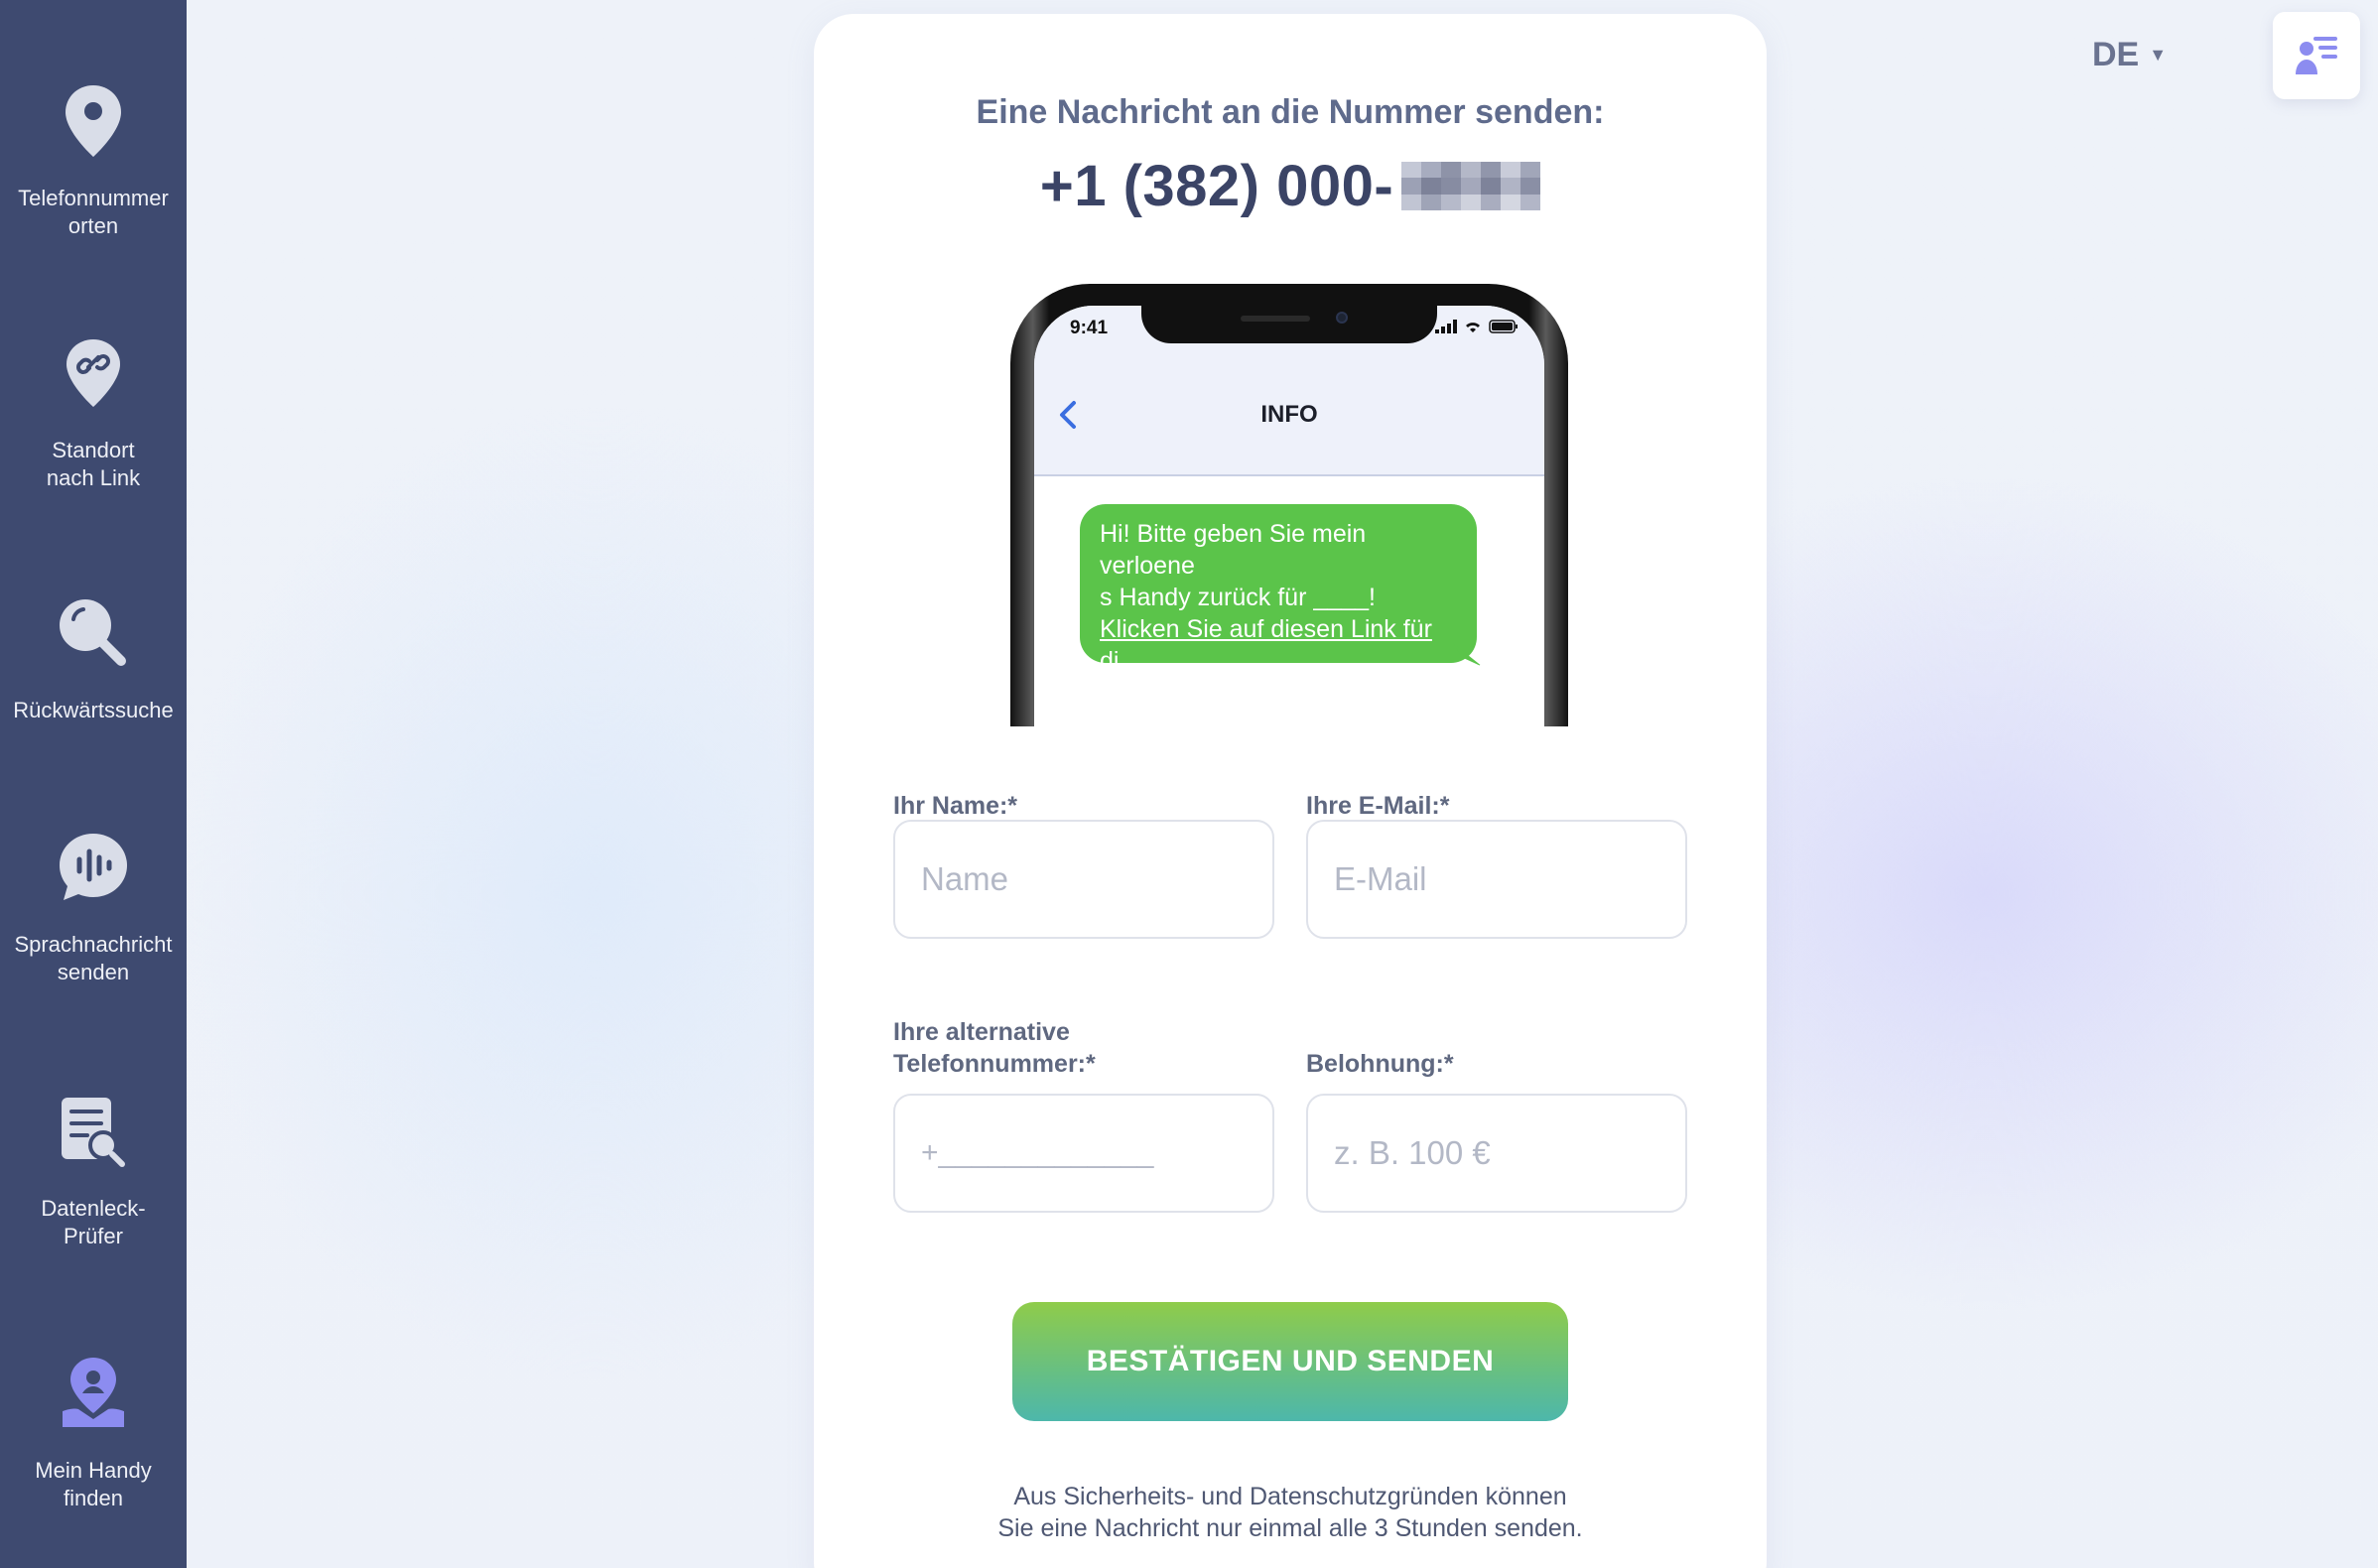 The height and width of the screenshot is (1568, 2378). Describe the element at coordinates (93, 1222) in the screenshot. I see `sidebar-item-label: Datenleck- Prüfer` at that location.